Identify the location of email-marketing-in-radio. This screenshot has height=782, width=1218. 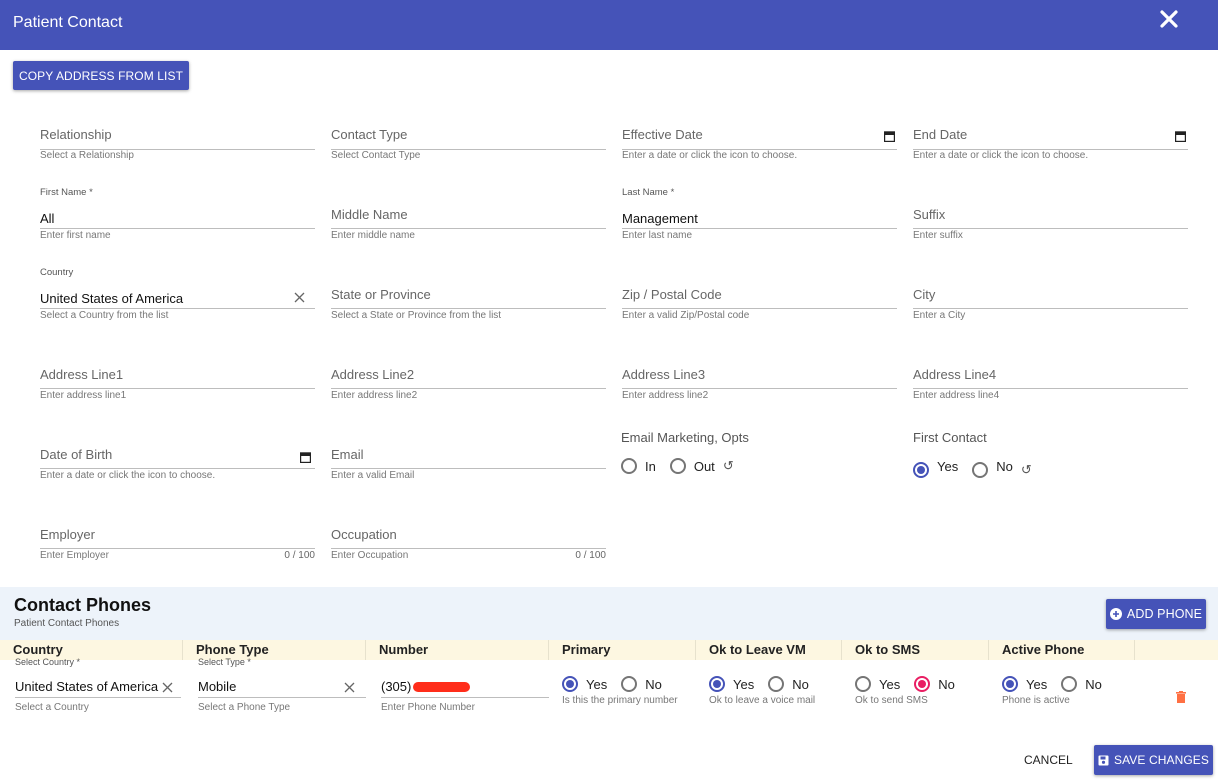
(629, 466).